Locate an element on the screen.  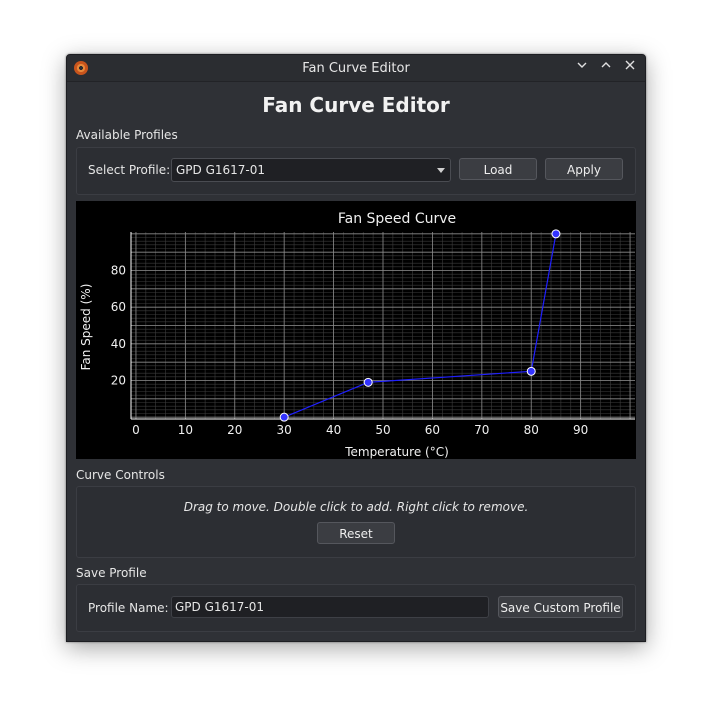
profiles-group: Select Profile: GPD G1617-01 Load Apply is located at coordinates (356, 171).